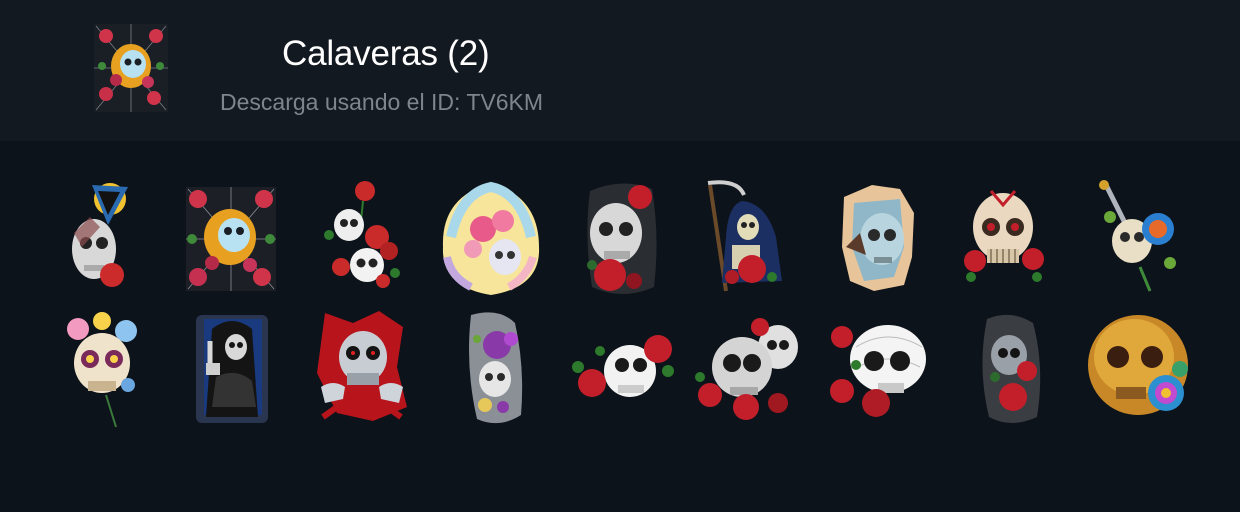 Image resolution: width=1240 pixels, height=512 pixels. I want to click on two-skulls-roses-icon, so click(362, 234).